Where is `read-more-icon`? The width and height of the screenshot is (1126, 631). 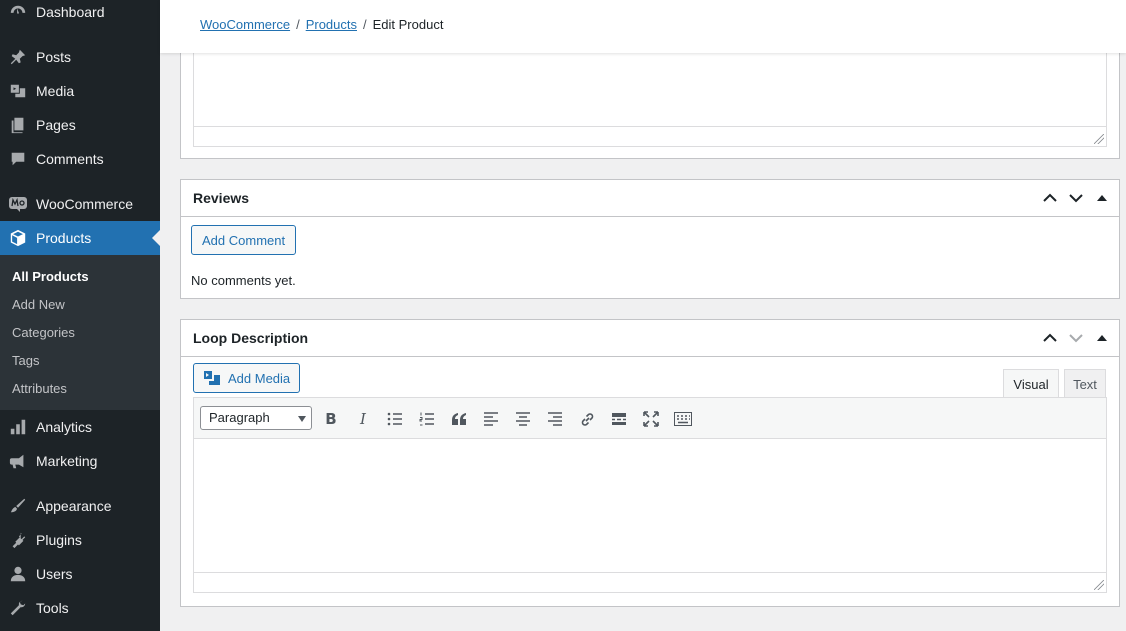 read-more-icon is located at coordinates (619, 419).